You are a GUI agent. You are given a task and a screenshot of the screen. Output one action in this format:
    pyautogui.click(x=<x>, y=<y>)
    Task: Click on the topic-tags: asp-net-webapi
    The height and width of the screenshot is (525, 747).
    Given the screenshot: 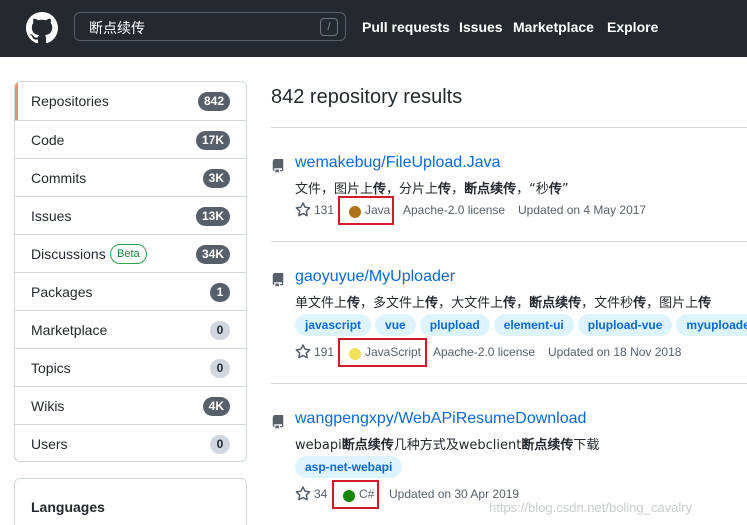 What is the action you would take?
    pyautogui.click(x=350, y=468)
    